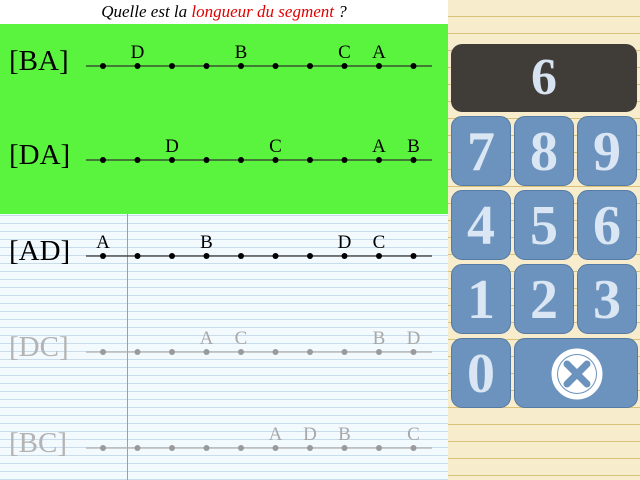  What do you see at coordinates (481, 373) in the screenshot?
I see `key-0: 0` at bounding box center [481, 373].